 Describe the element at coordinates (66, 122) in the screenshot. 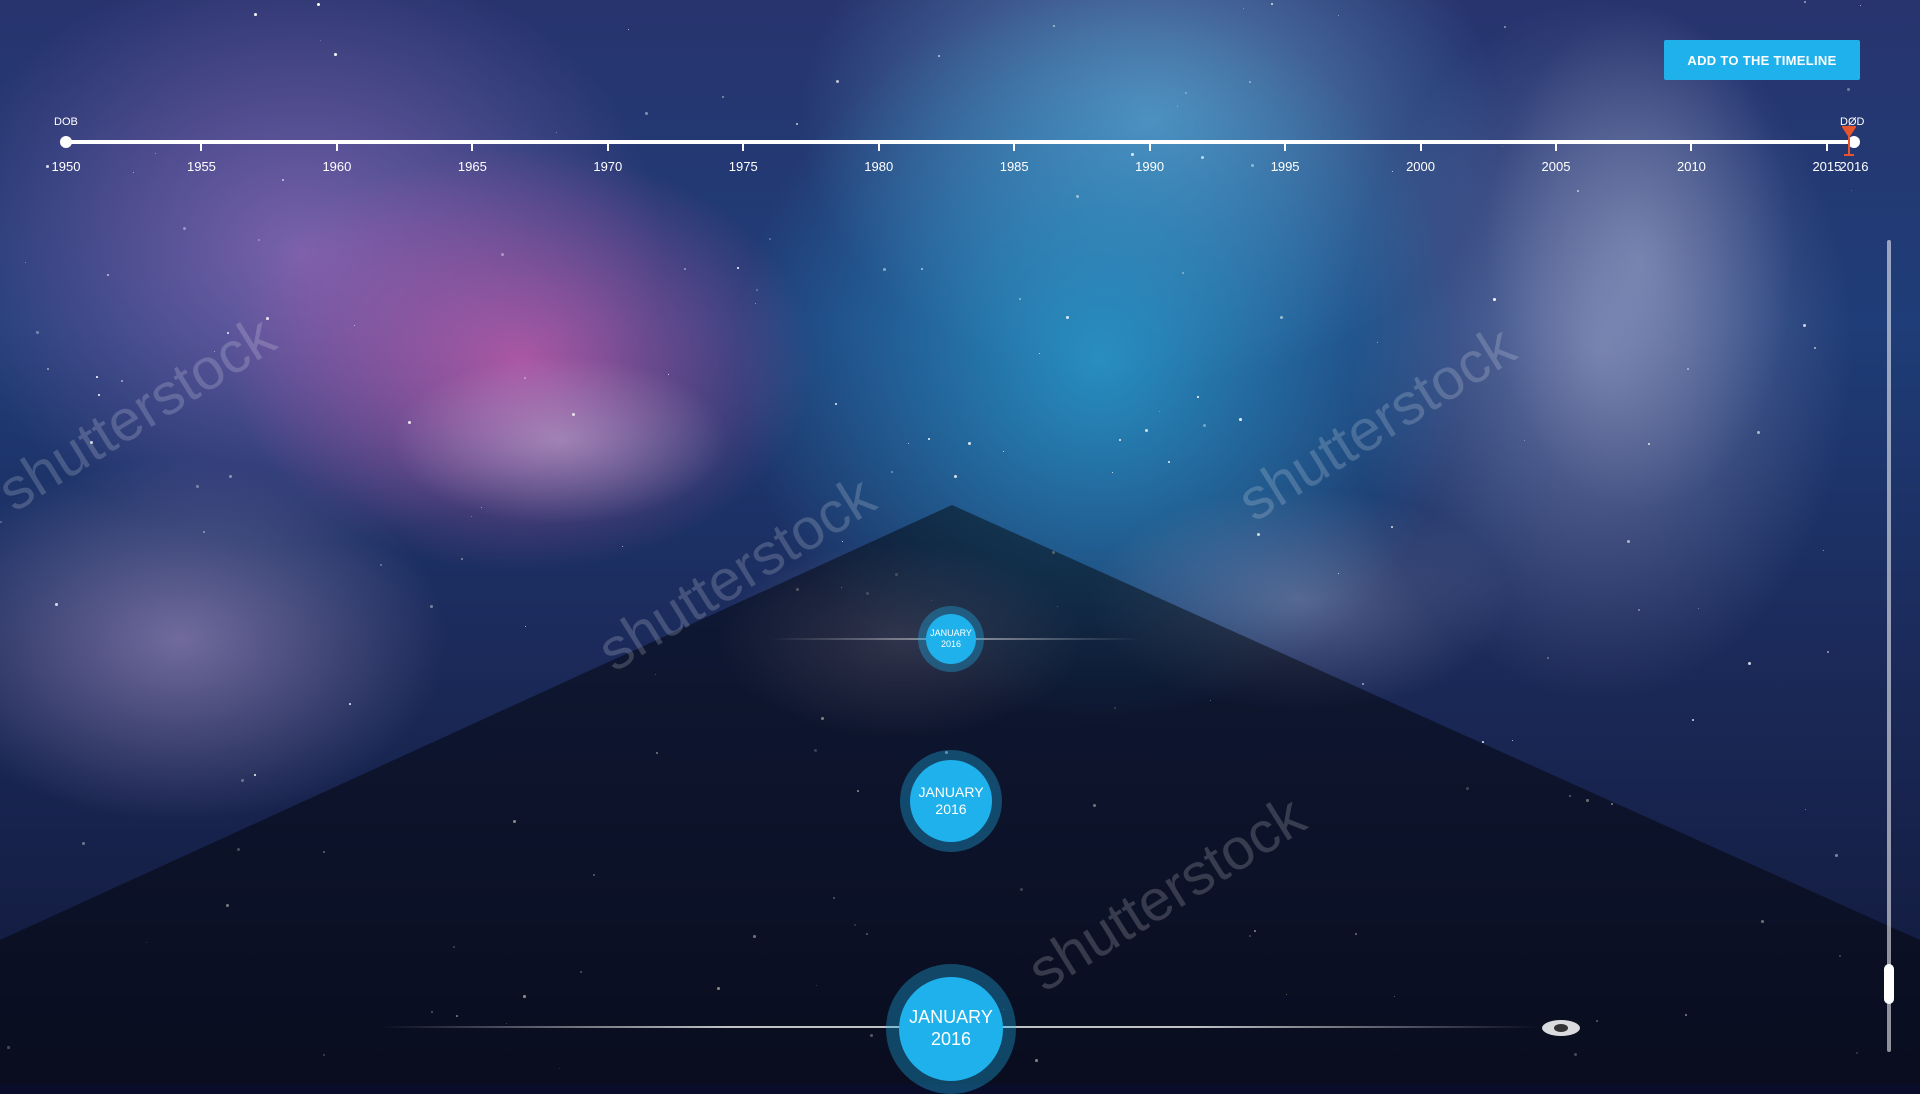

I see `timeline-start-label: DOB` at that location.